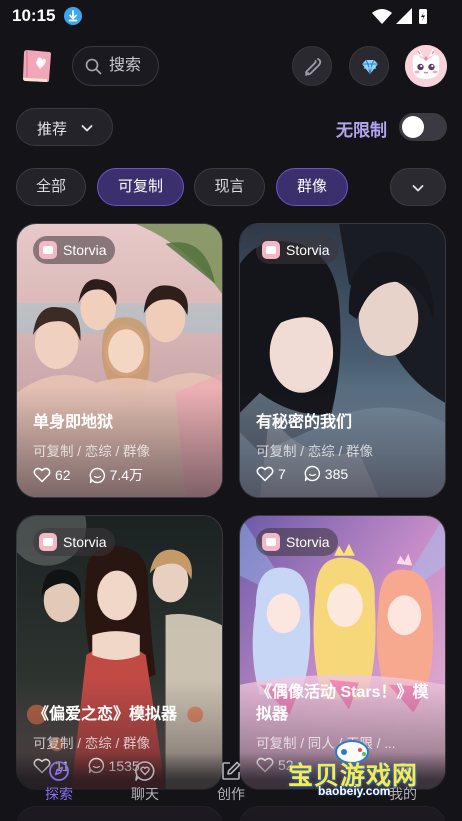 Image resolution: width=462 pixels, height=821 pixels. I want to click on wifi-icon, so click(382, 16).